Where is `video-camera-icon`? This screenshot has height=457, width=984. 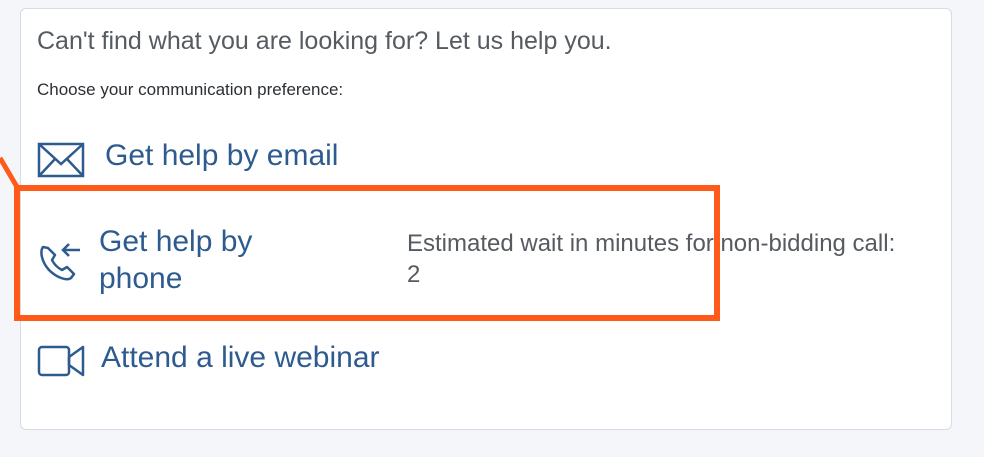 video-camera-icon is located at coordinates (61, 363).